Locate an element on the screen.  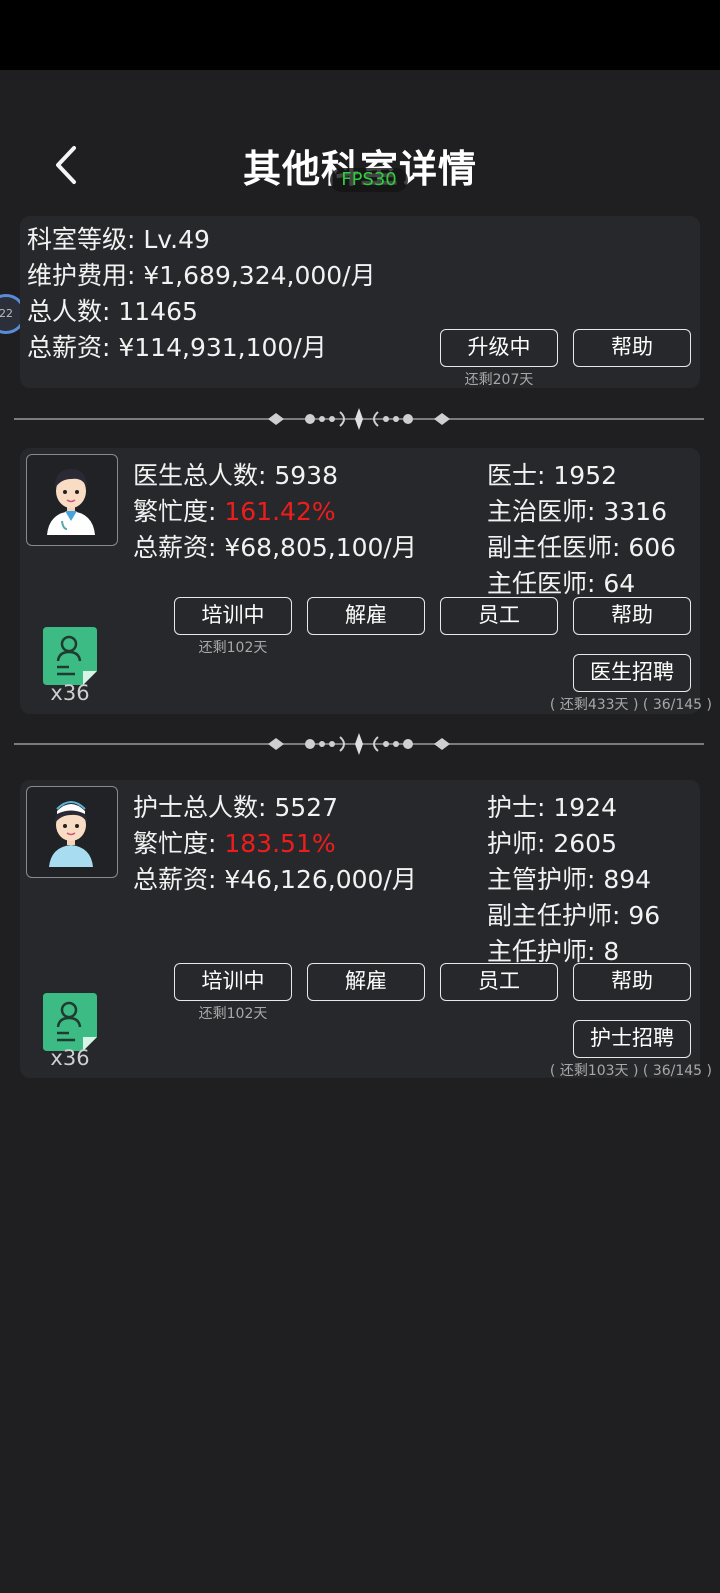
busy-value: 161.42% is located at coordinates (280, 511).